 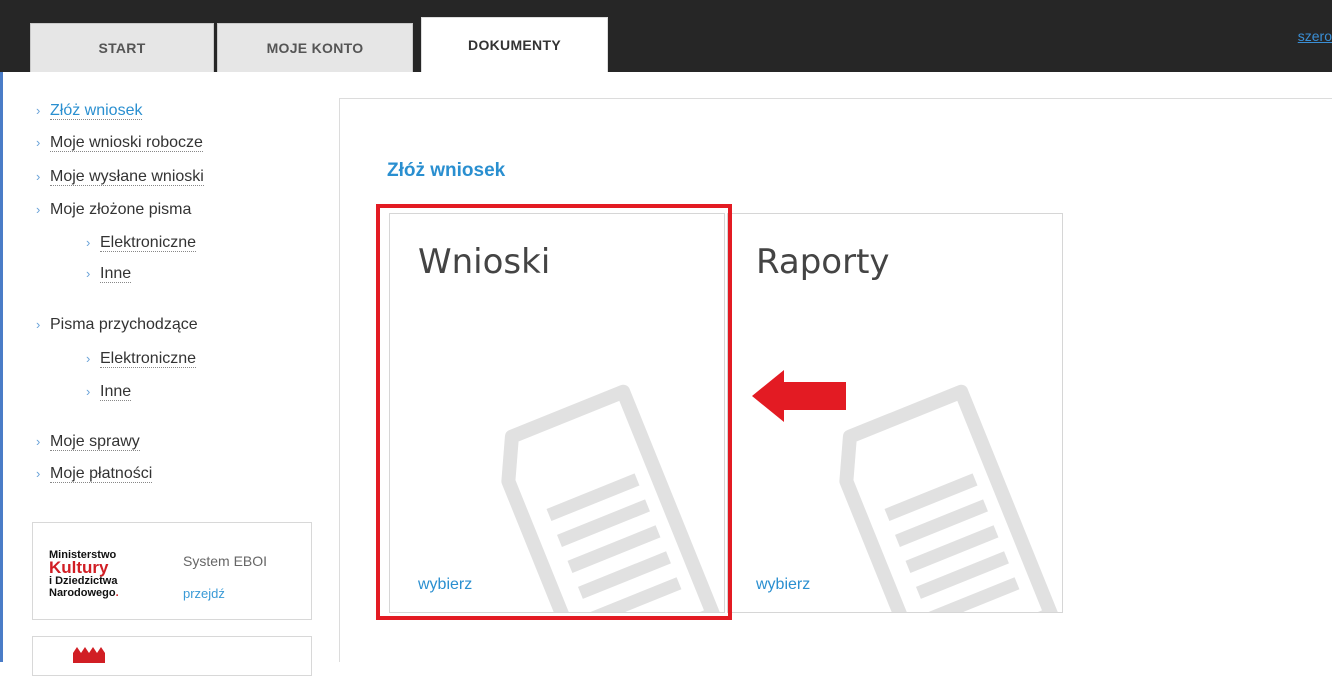 What do you see at coordinates (204, 593) in the screenshot?
I see `eboi-go-link: przejdź` at bounding box center [204, 593].